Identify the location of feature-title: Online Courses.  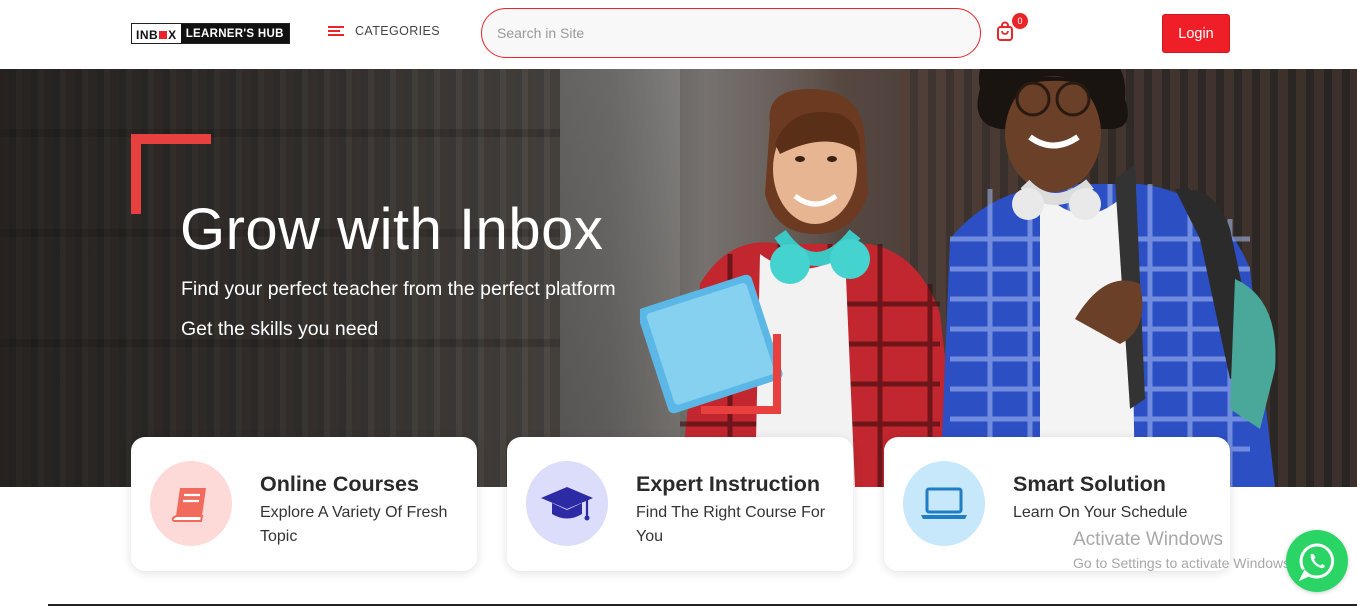
(339, 484).